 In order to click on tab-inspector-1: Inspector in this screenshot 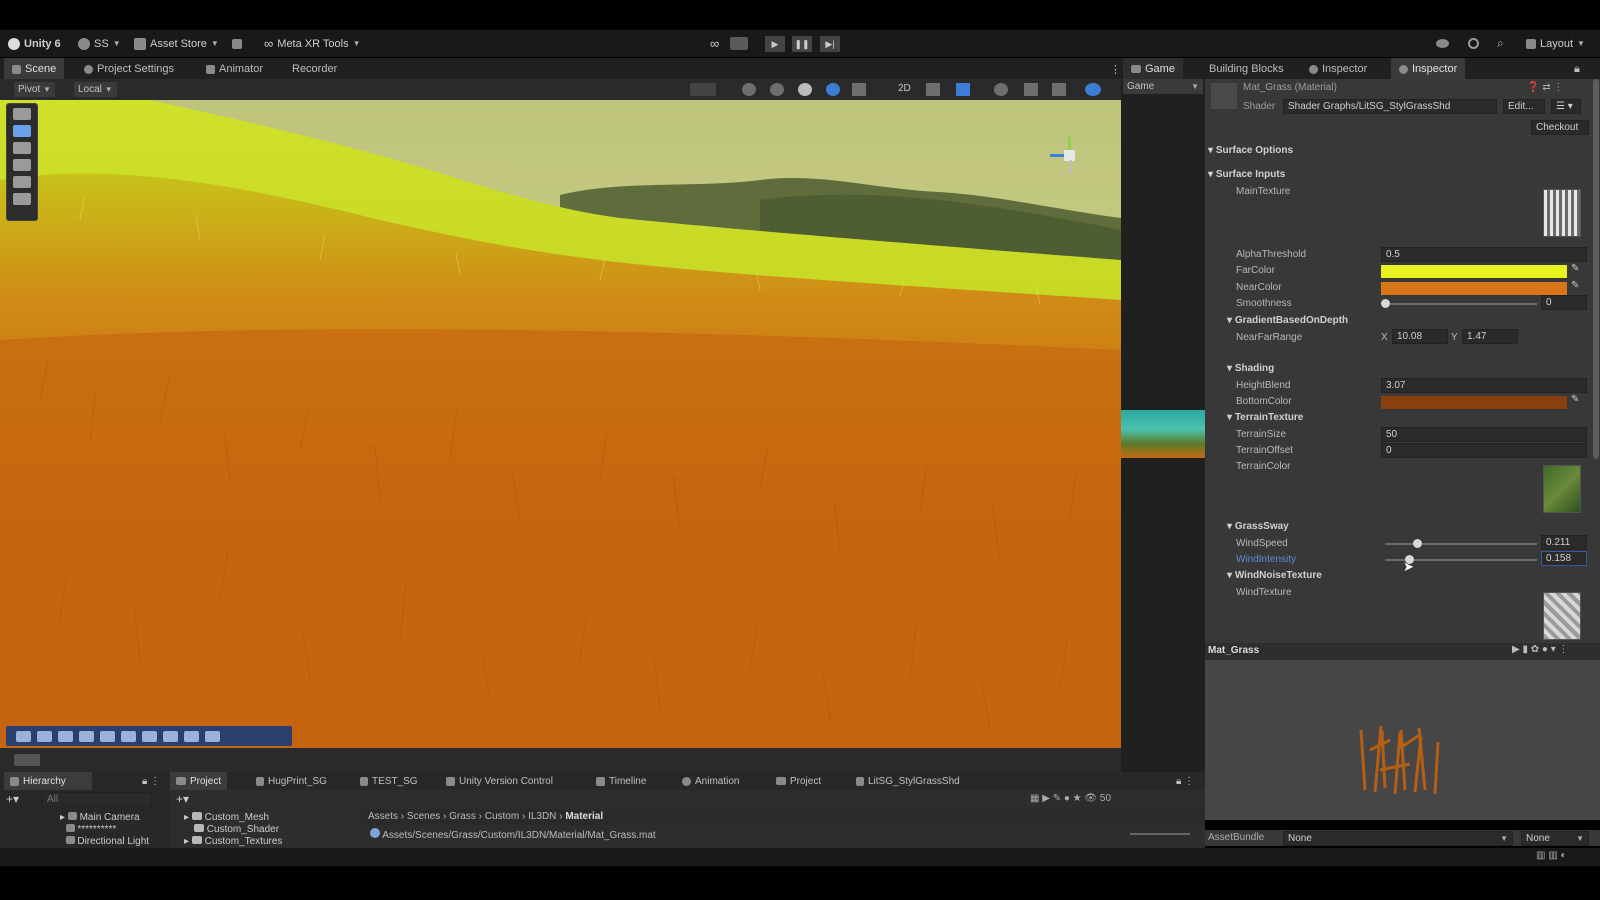, I will do `click(1338, 69)`.